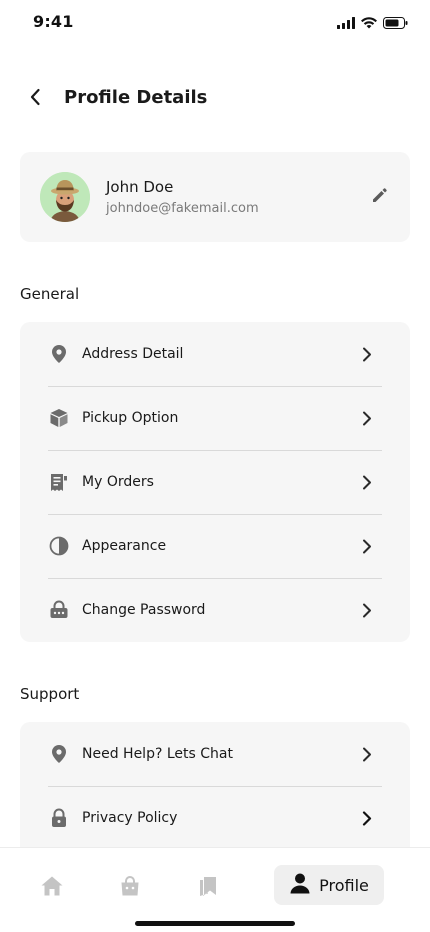 The width and height of the screenshot is (430, 932). What do you see at coordinates (140, 187) in the screenshot?
I see `profile-name: John Doe` at bounding box center [140, 187].